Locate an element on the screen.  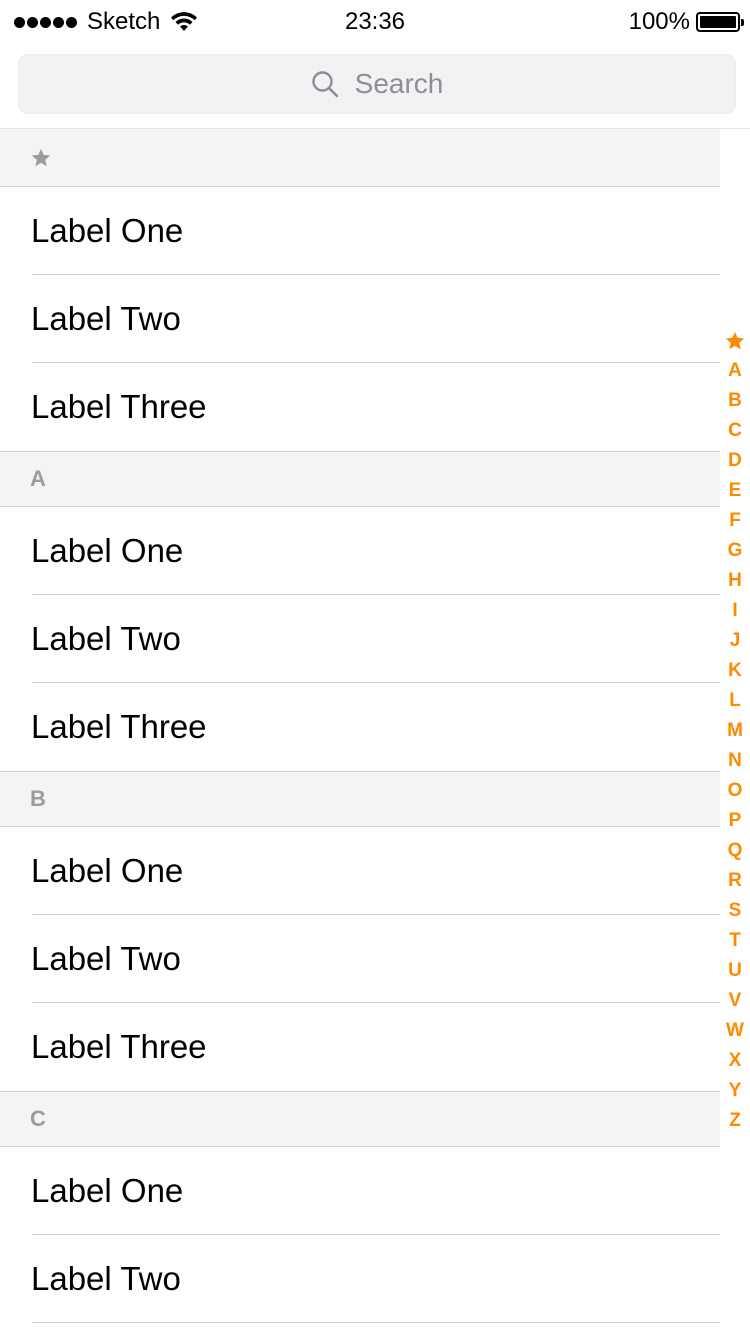
index-item: W is located at coordinates (735, 1031).